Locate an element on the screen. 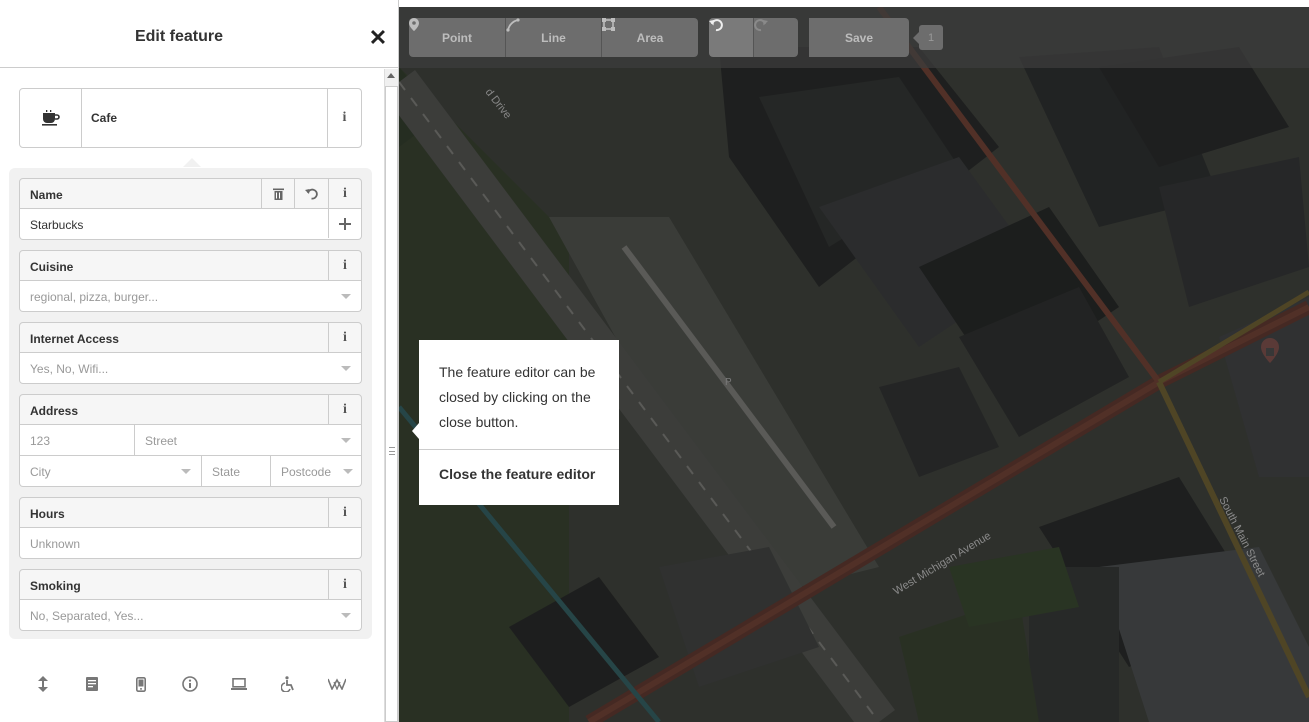 The height and width of the screenshot is (722, 1309). address-row-1: 123 Street is located at coordinates (190, 440).